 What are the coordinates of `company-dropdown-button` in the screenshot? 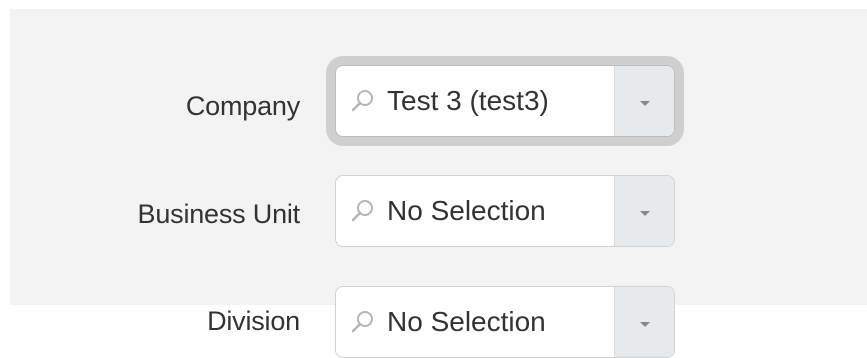 It's located at (644, 101).